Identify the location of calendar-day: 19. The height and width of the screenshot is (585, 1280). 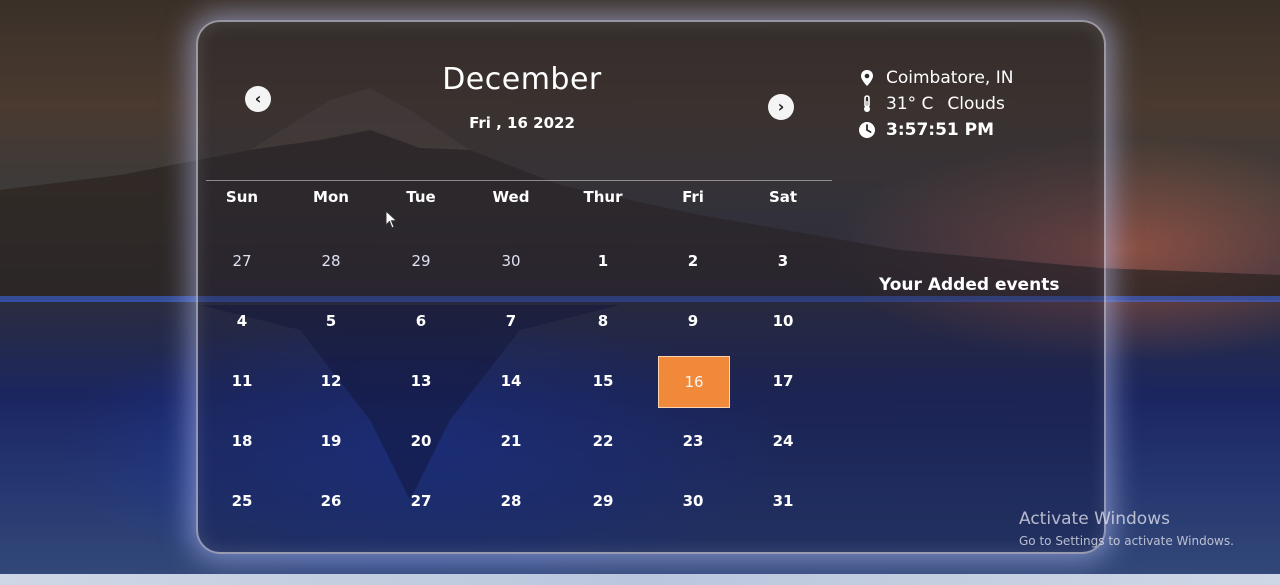
(331, 441).